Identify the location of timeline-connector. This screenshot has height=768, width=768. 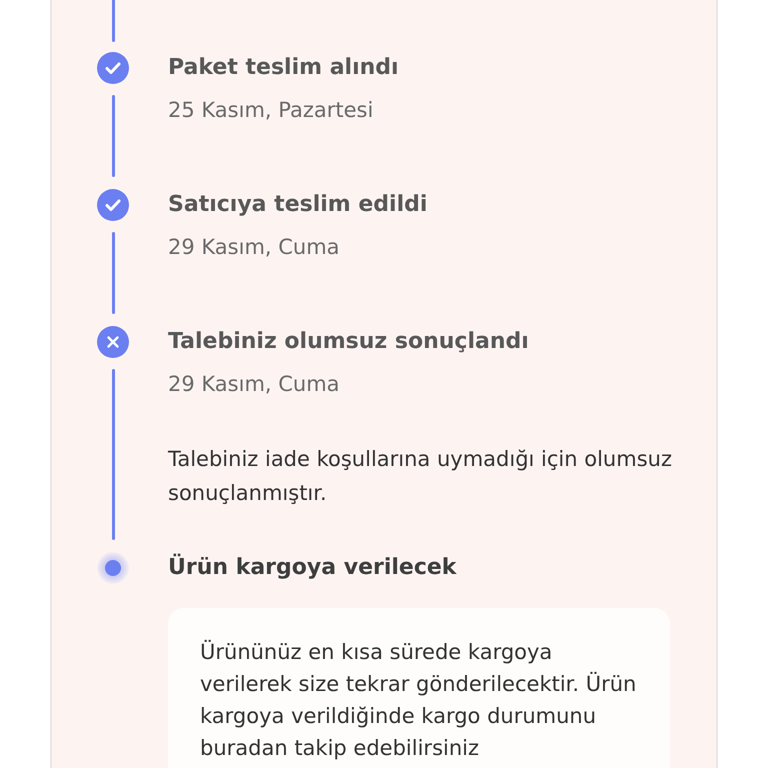
(113, 21).